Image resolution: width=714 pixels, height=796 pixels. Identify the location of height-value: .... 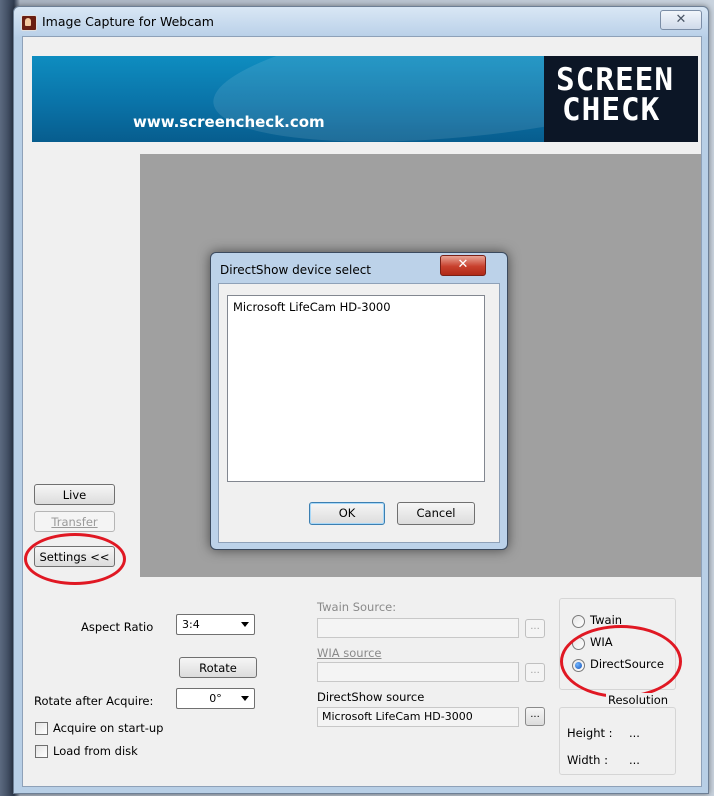
(634, 733).